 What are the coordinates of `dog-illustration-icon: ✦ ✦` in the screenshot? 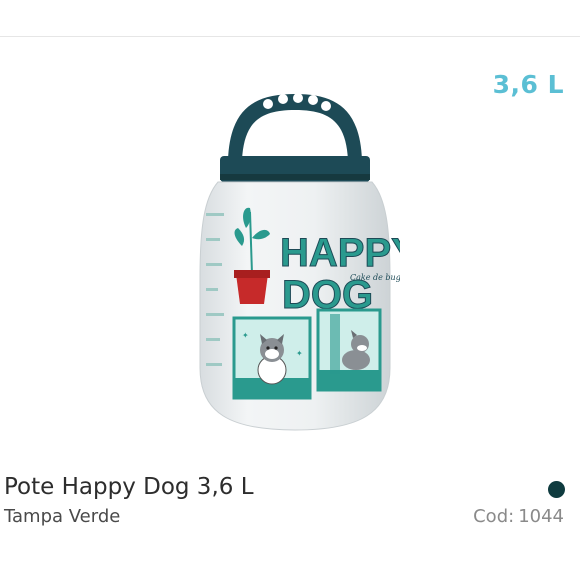 It's located at (307, 354).